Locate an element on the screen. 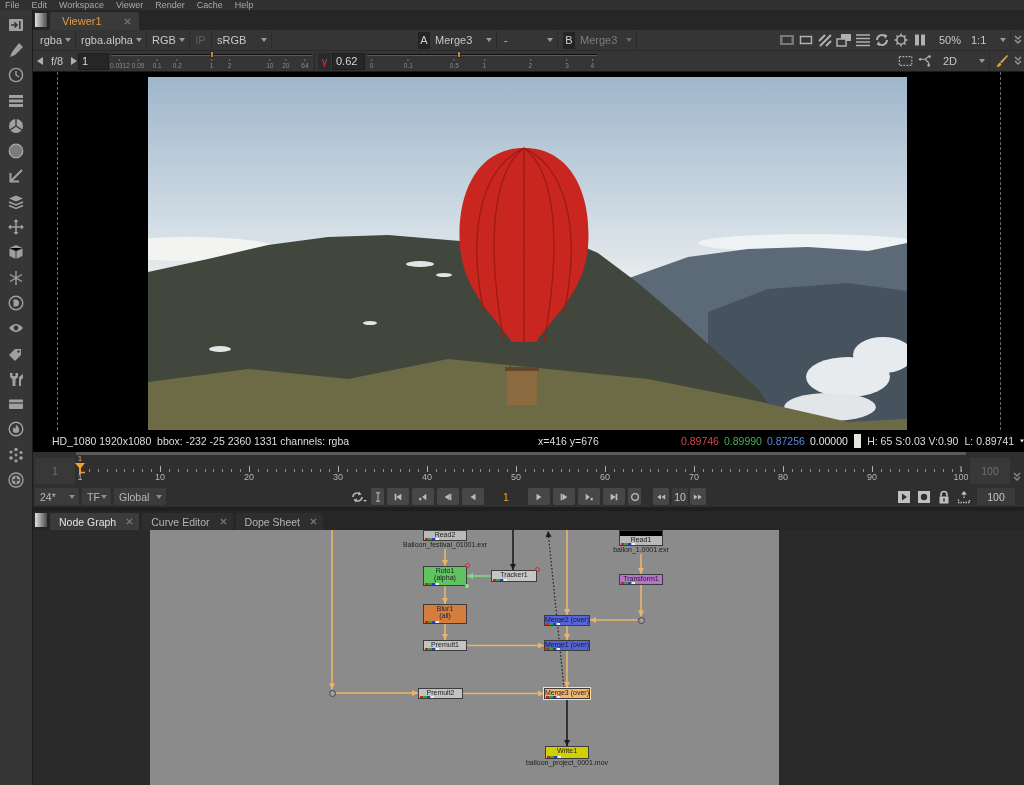 The width and height of the screenshot is (1024, 785). flame-circle-icon is located at coordinates (16, 429).